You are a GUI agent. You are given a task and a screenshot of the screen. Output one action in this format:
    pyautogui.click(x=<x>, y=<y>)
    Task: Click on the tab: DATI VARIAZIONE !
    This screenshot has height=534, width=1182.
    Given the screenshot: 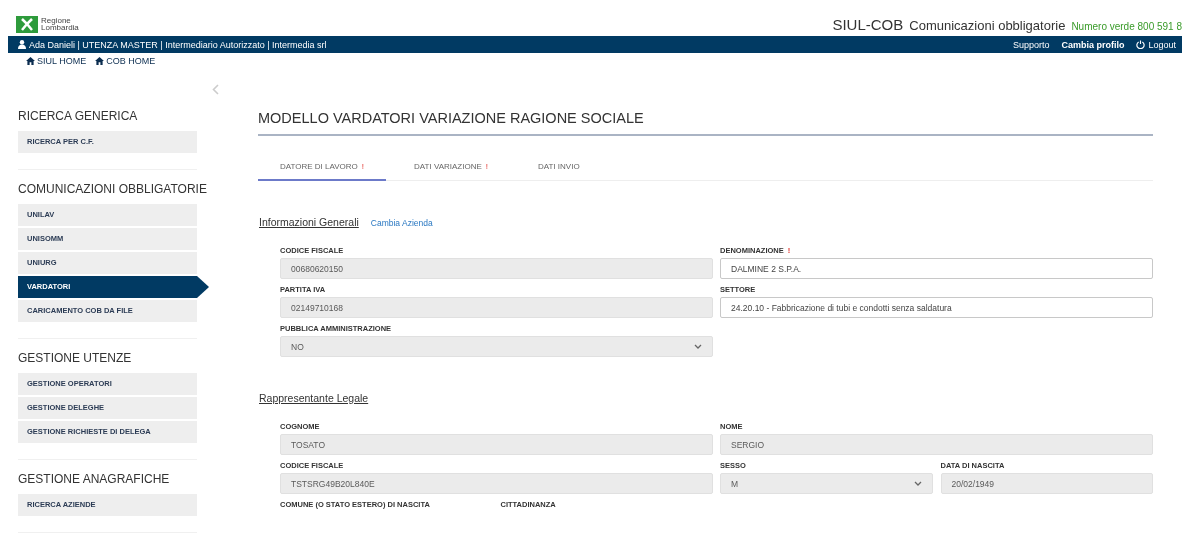 What is the action you would take?
    pyautogui.click(x=451, y=169)
    